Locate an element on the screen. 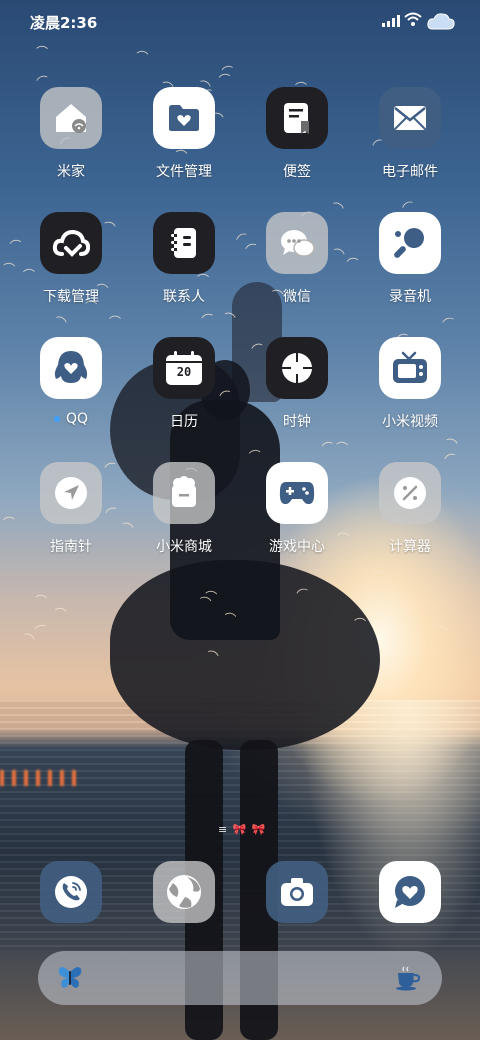 This screenshot has height=1040, width=480. qq-penguin-icon is located at coordinates (71, 367).